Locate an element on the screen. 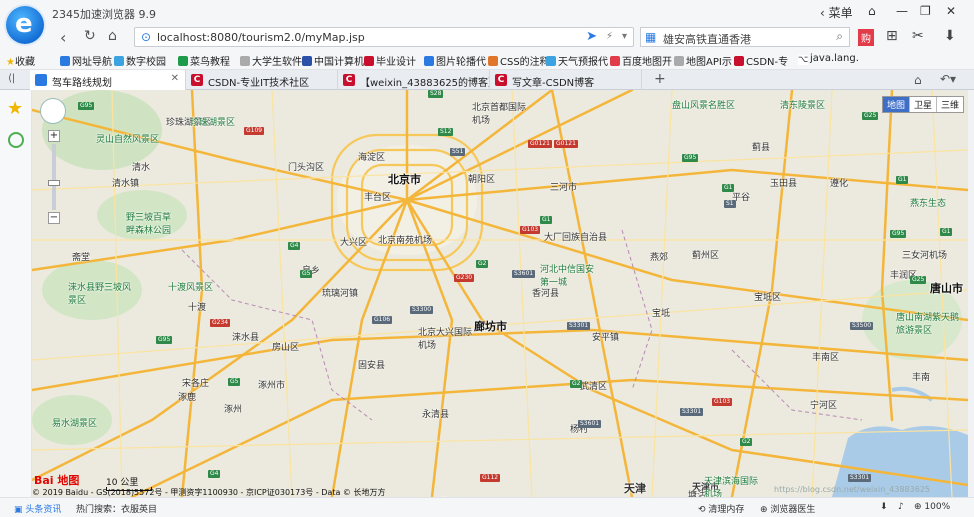 The height and width of the screenshot is (517, 974). place-label: 海淀区 is located at coordinates (372, 158).